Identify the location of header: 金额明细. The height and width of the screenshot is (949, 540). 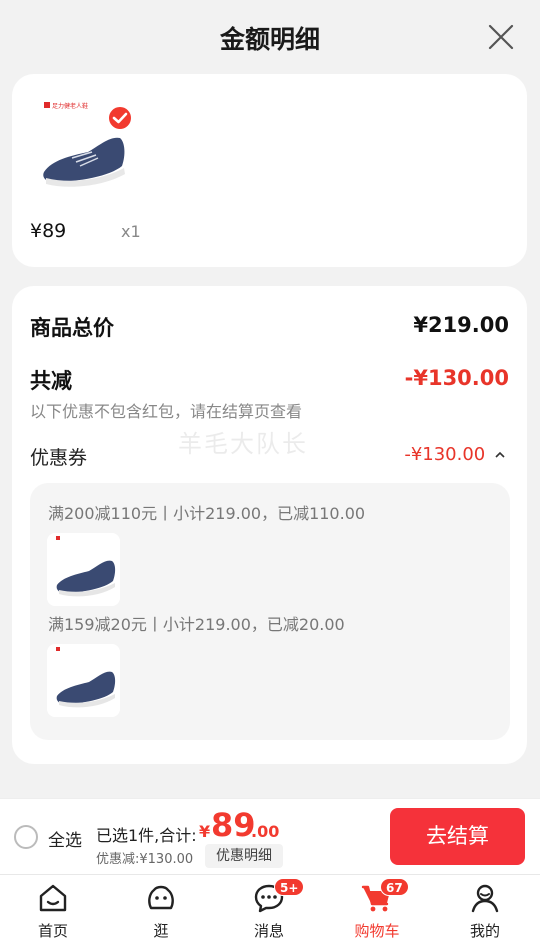
(270, 37).